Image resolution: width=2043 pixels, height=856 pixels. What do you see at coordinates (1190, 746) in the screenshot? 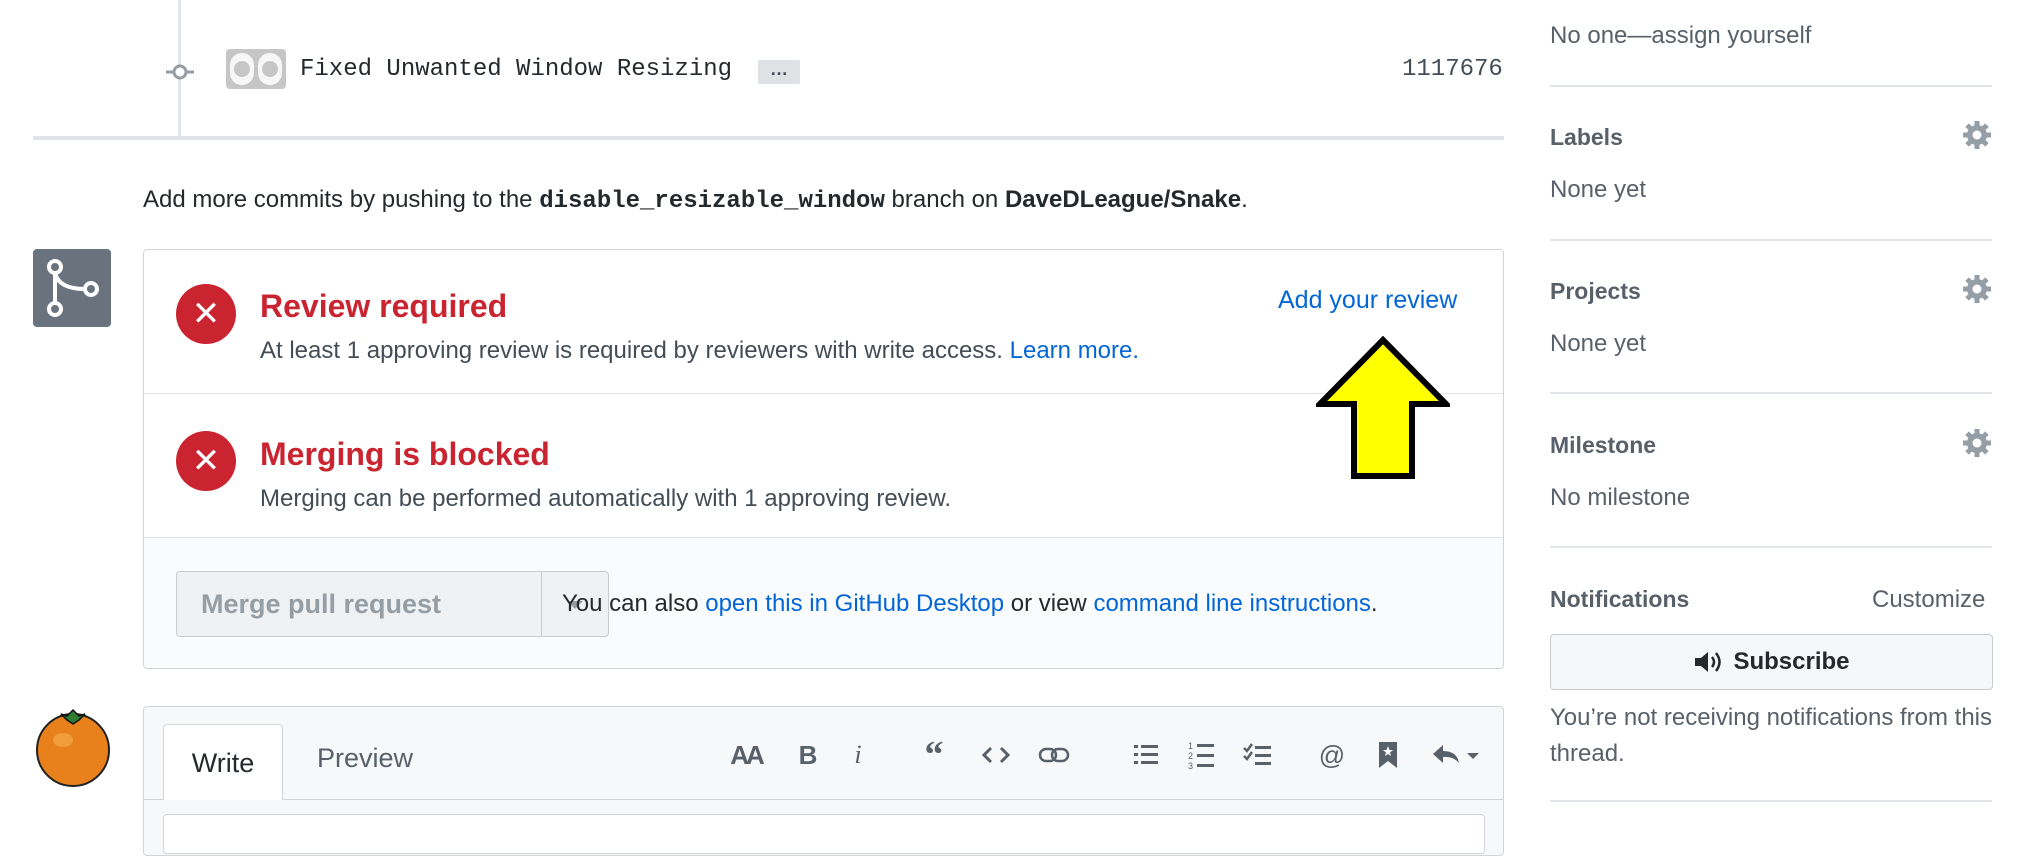
I see `svg-text: 1` at bounding box center [1190, 746].